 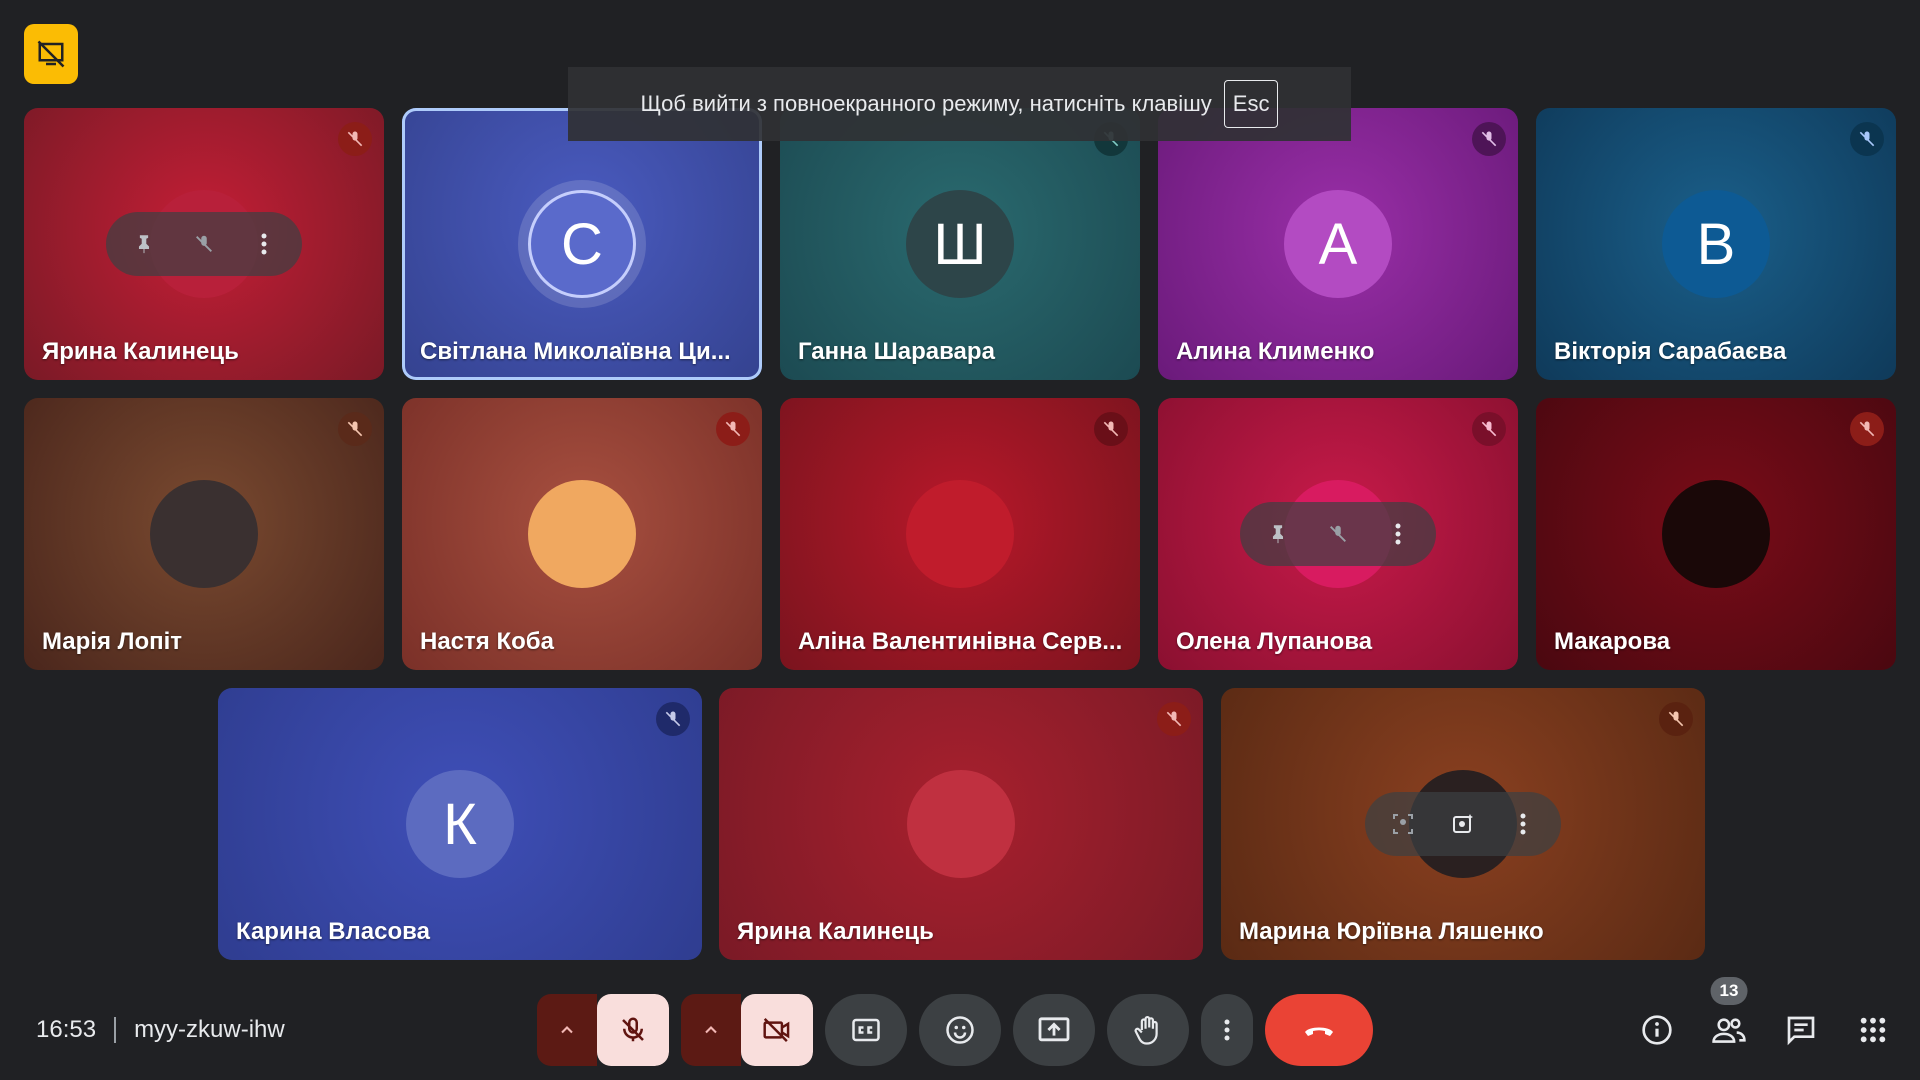 I want to click on camera-control, so click(x=747, y=1030).